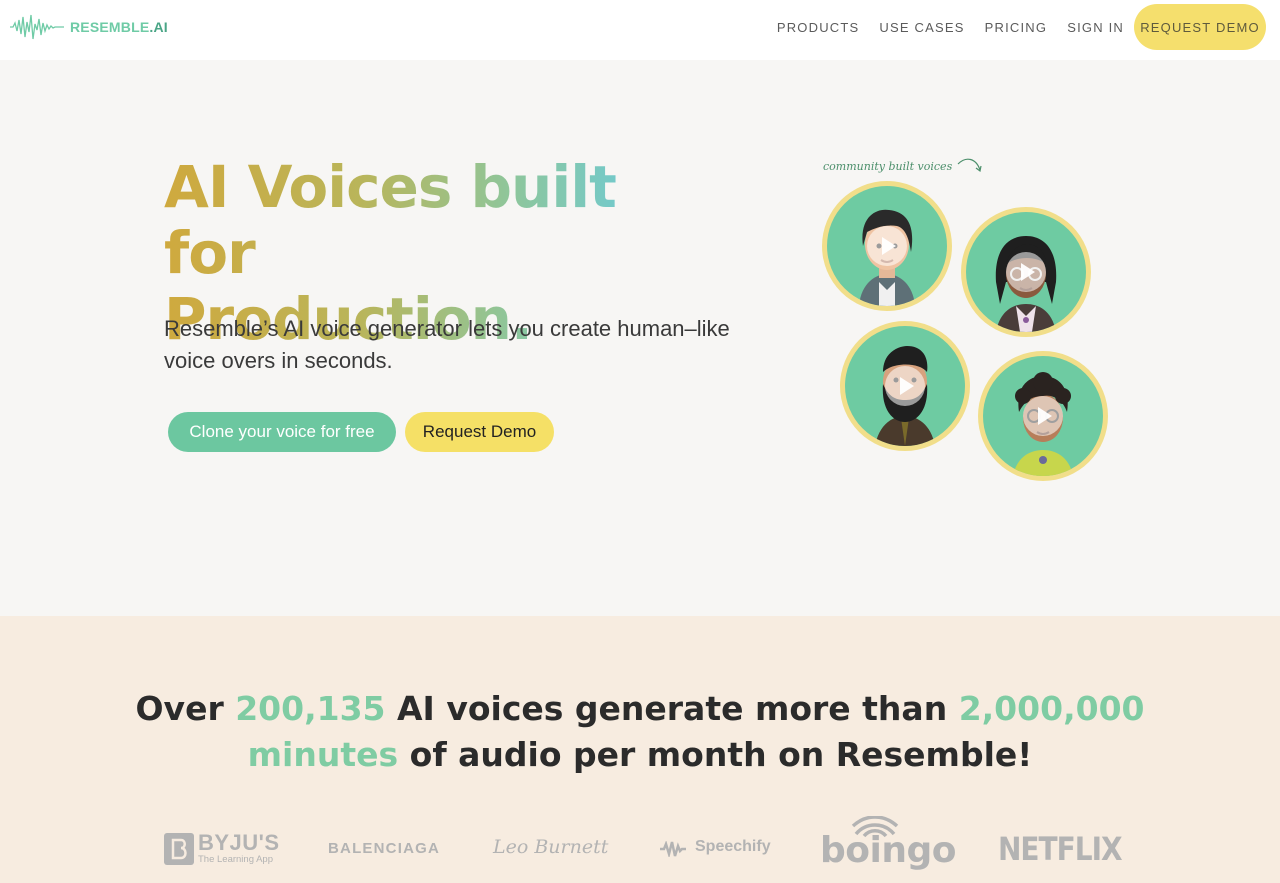 The image size is (1280, 883). What do you see at coordinates (37, 27) in the screenshot?
I see `waveform-icon` at bounding box center [37, 27].